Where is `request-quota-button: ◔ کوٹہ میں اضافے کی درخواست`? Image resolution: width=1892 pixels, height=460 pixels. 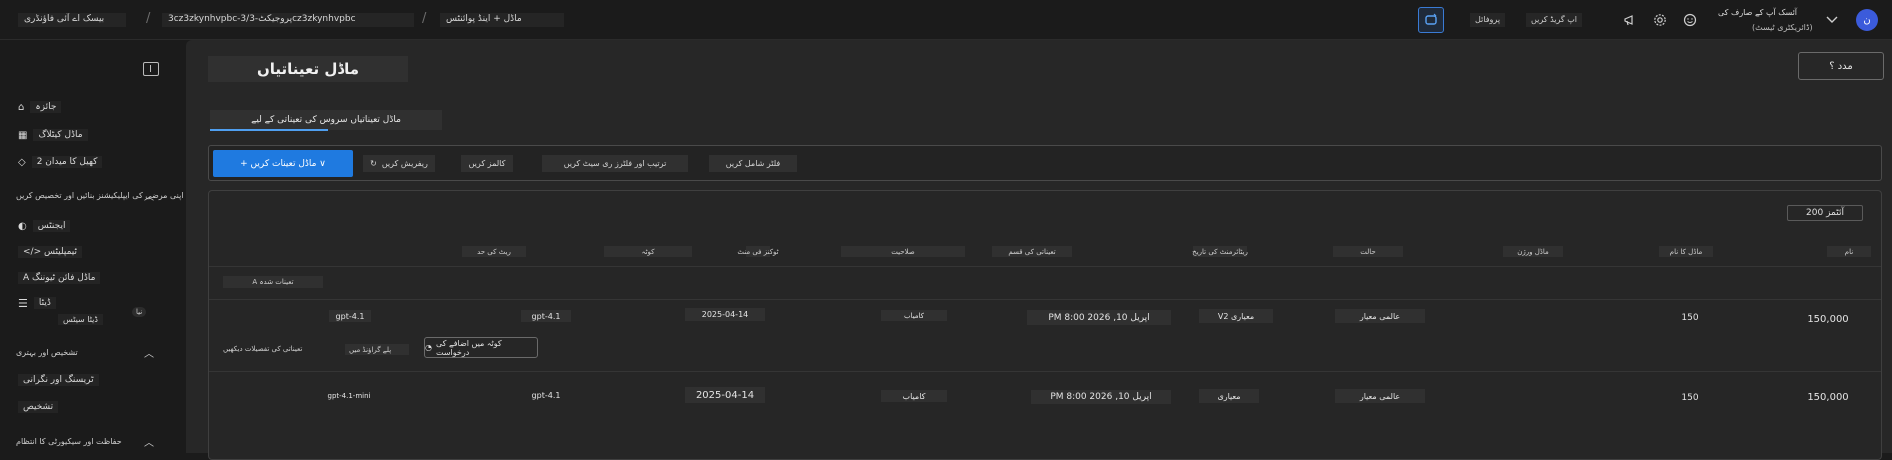 request-quota-button: ◔ کوٹہ میں اضافے کی درخواست is located at coordinates (481, 347).